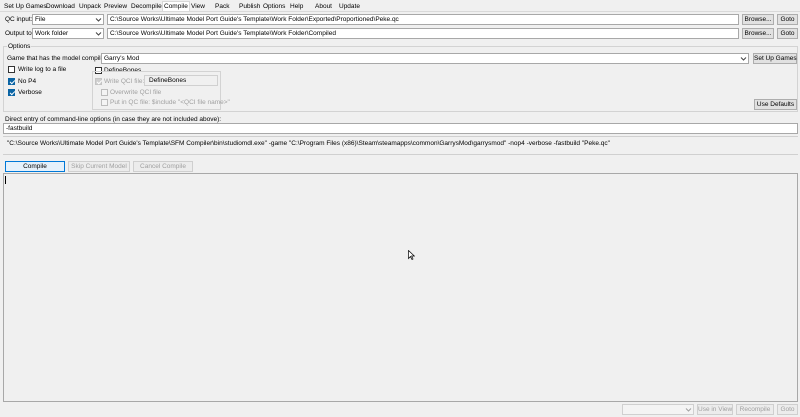  Describe the element at coordinates (222, 6) in the screenshot. I see `menu-pack: Pack` at that location.